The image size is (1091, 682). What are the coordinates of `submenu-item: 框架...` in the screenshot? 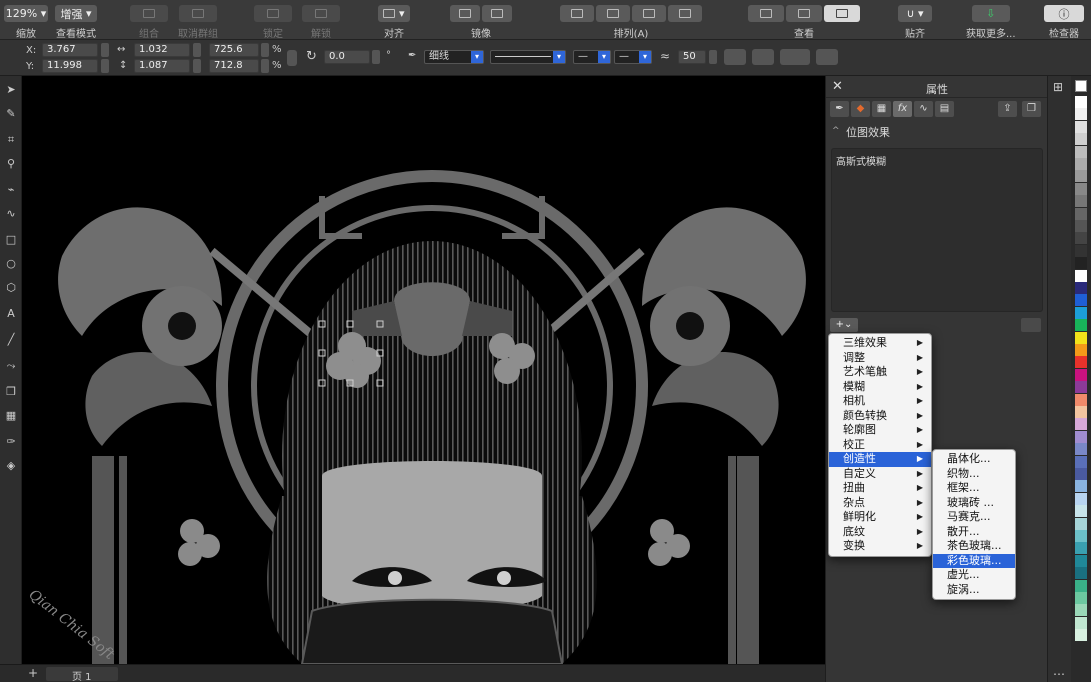 It's located at (974, 488).